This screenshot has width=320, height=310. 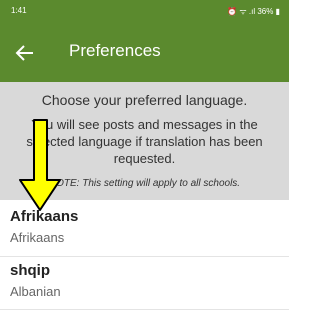 I want to click on language-native-name: shqip, so click(x=30, y=270).